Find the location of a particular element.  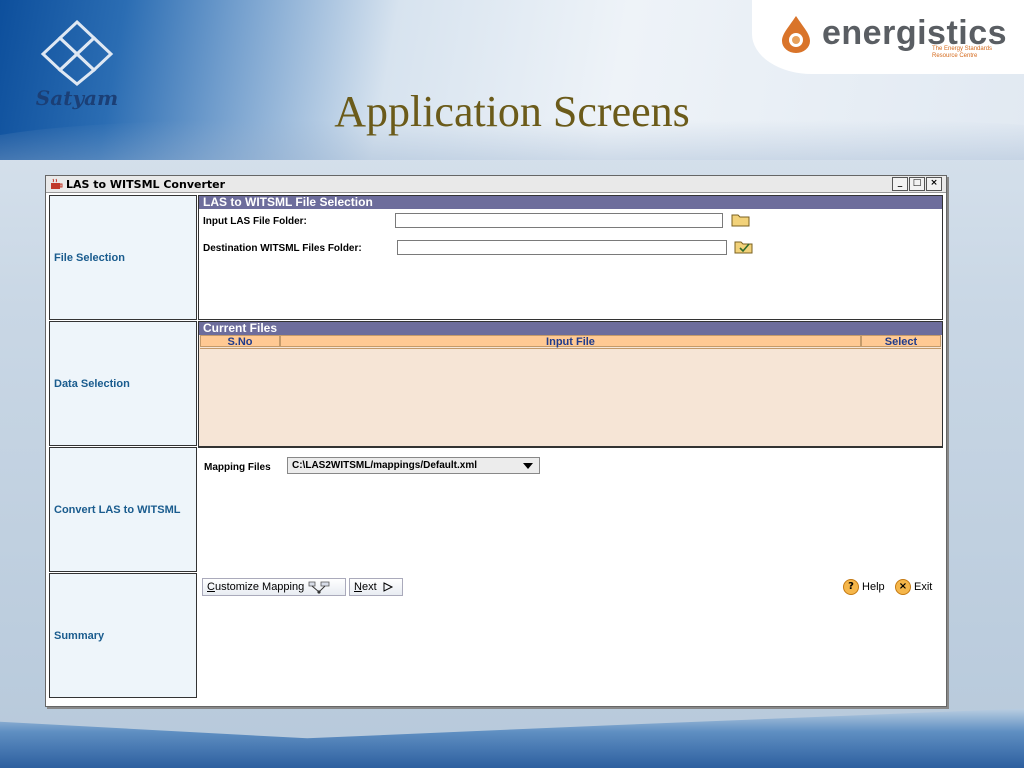

current-files-panel: Current Files S.No Input File Select is located at coordinates (570, 384).